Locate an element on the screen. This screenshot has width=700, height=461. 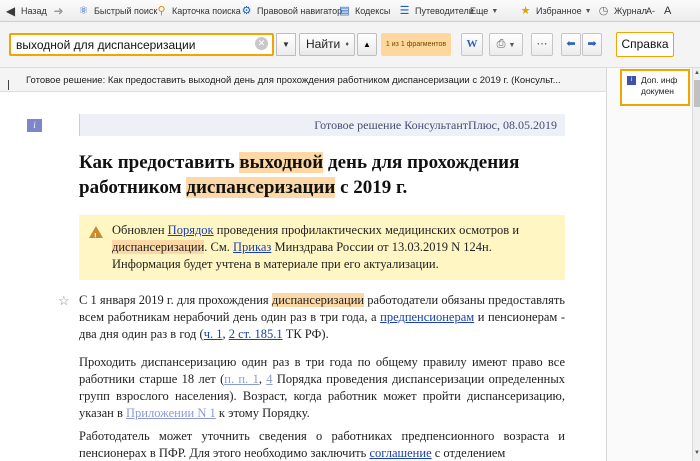
paragraph-text: с отделением is located at coordinates (468, 453).